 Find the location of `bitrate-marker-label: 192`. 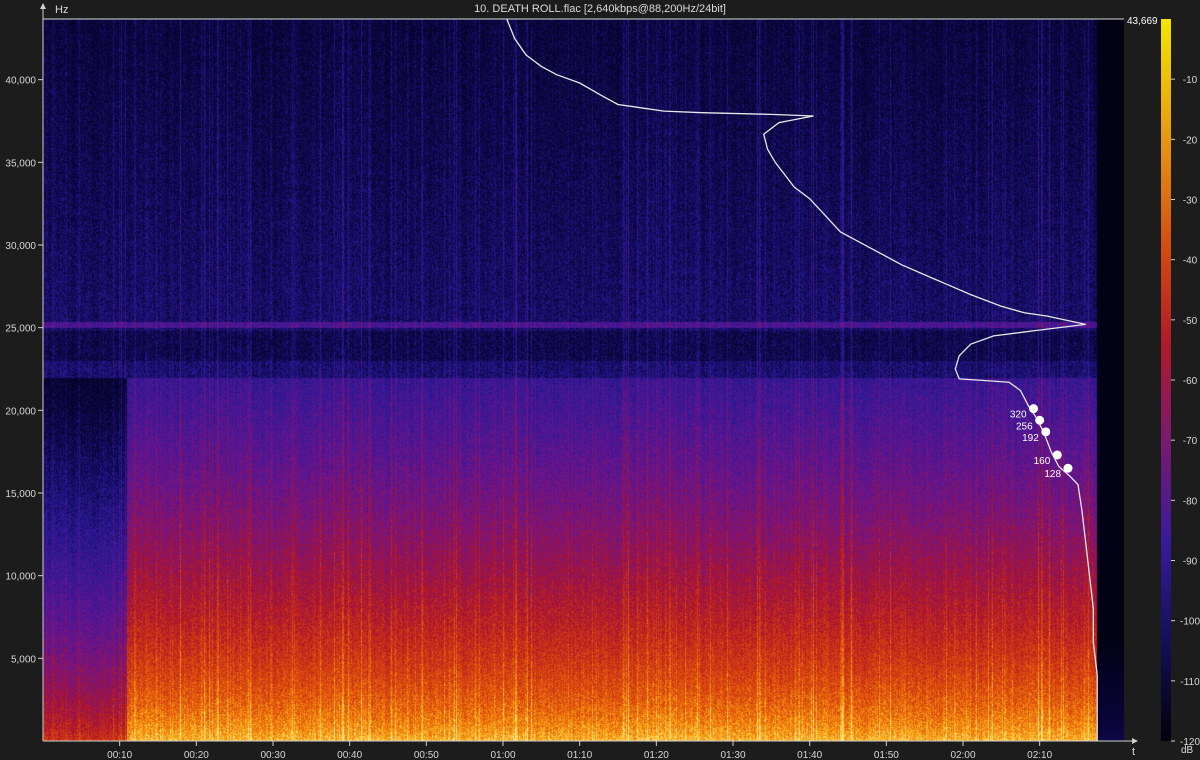

bitrate-marker-label: 192 is located at coordinates (1030, 438).